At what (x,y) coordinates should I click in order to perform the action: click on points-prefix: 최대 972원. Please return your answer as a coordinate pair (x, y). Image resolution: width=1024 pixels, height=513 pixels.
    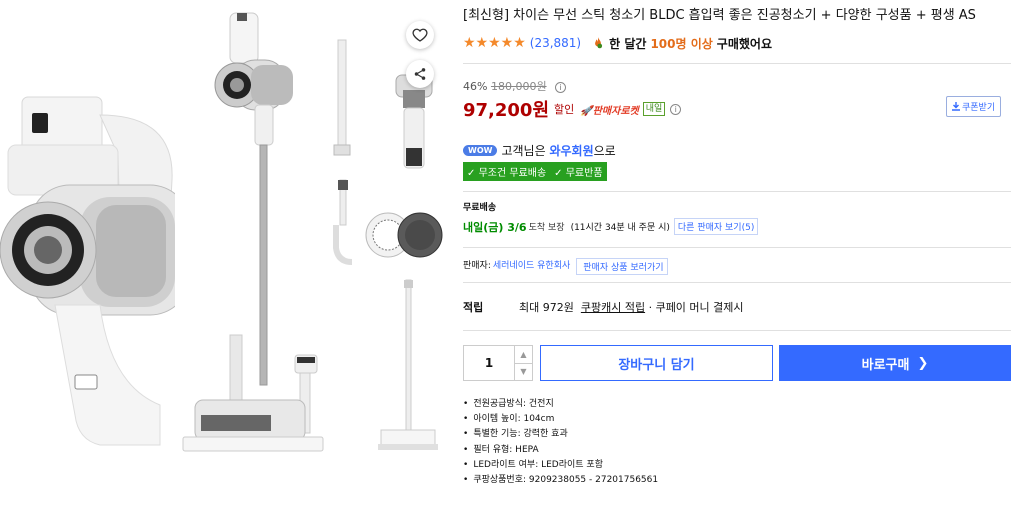
    Looking at the image, I should click on (546, 307).